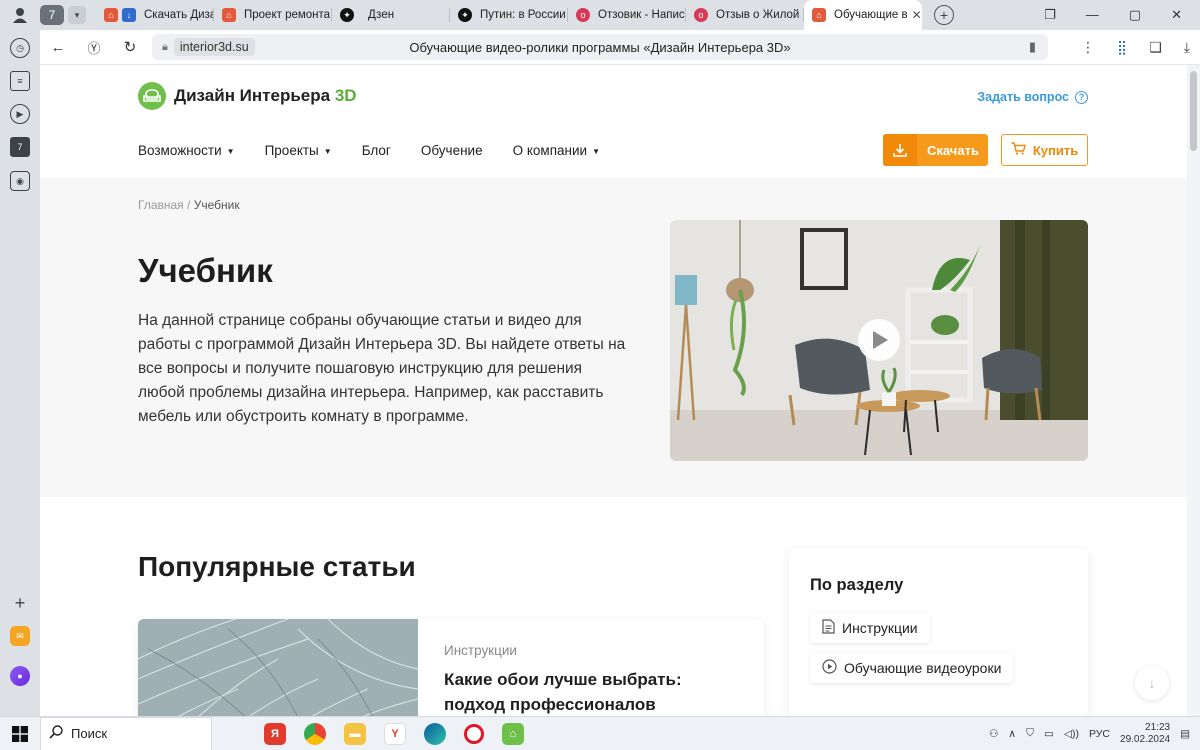 The width and height of the screenshot is (1200, 750). I want to click on tabs-dropdown-chevron-icon: ▾, so click(77, 15).